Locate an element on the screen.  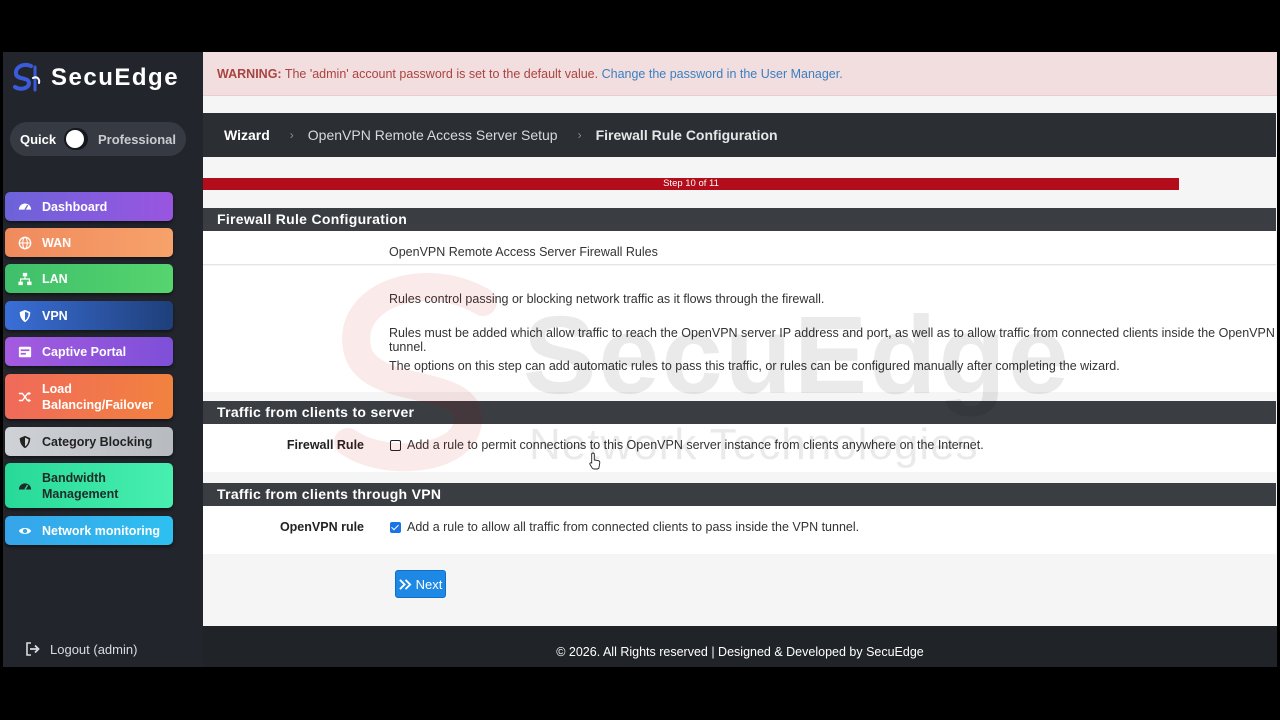
sidebar-item-wan: WAN is located at coordinates (89, 242).